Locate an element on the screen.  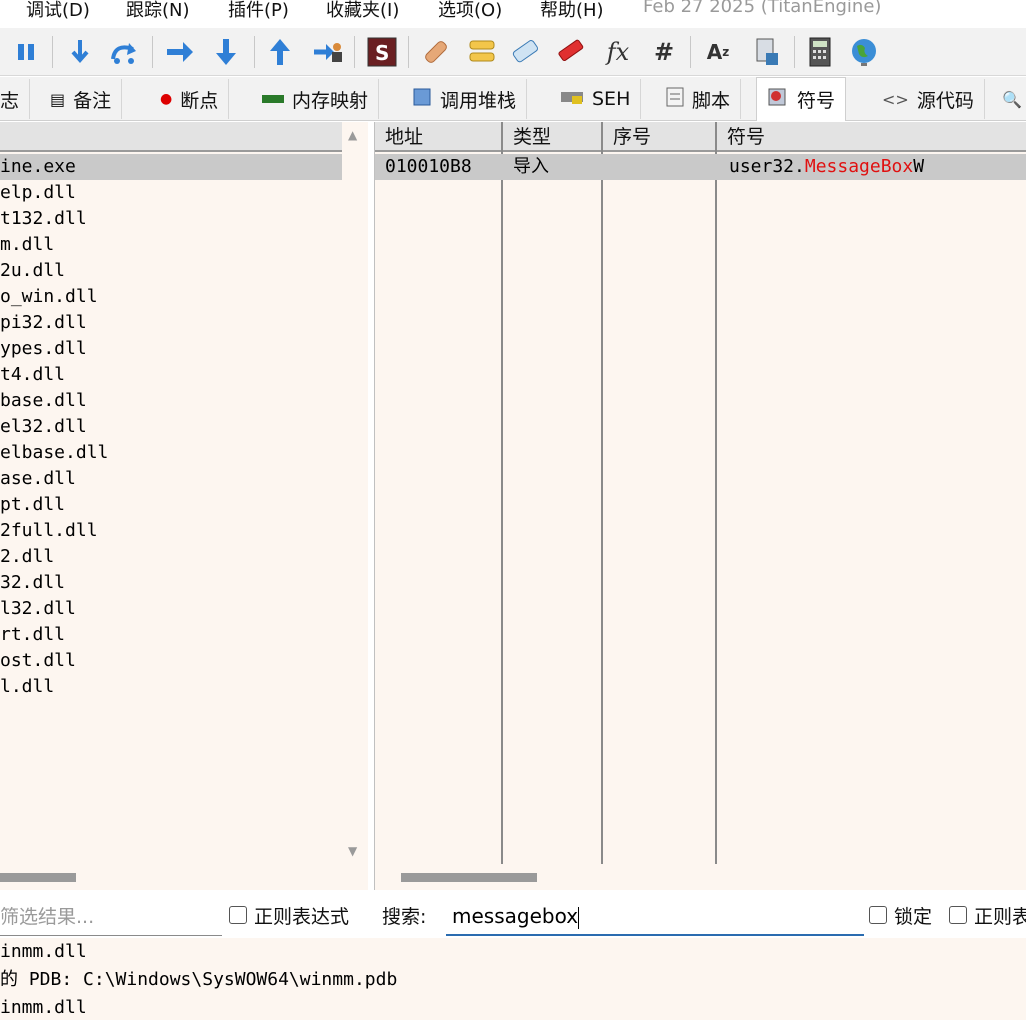
module-list-vscroll: ▲ ▼ is located at coordinates (355, 493).